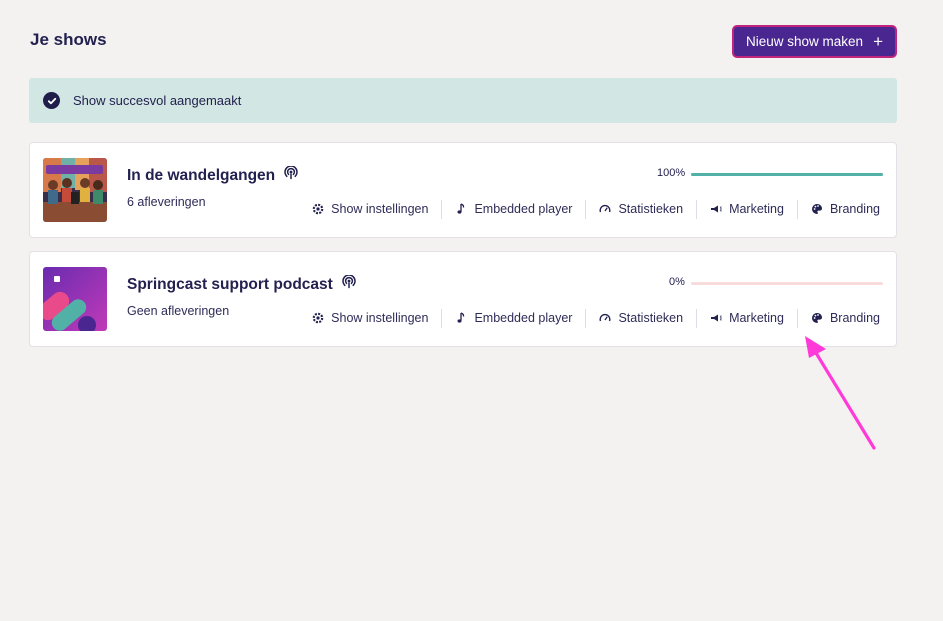 This screenshot has width=943, height=621. I want to click on progress-label: 0%, so click(677, 282).